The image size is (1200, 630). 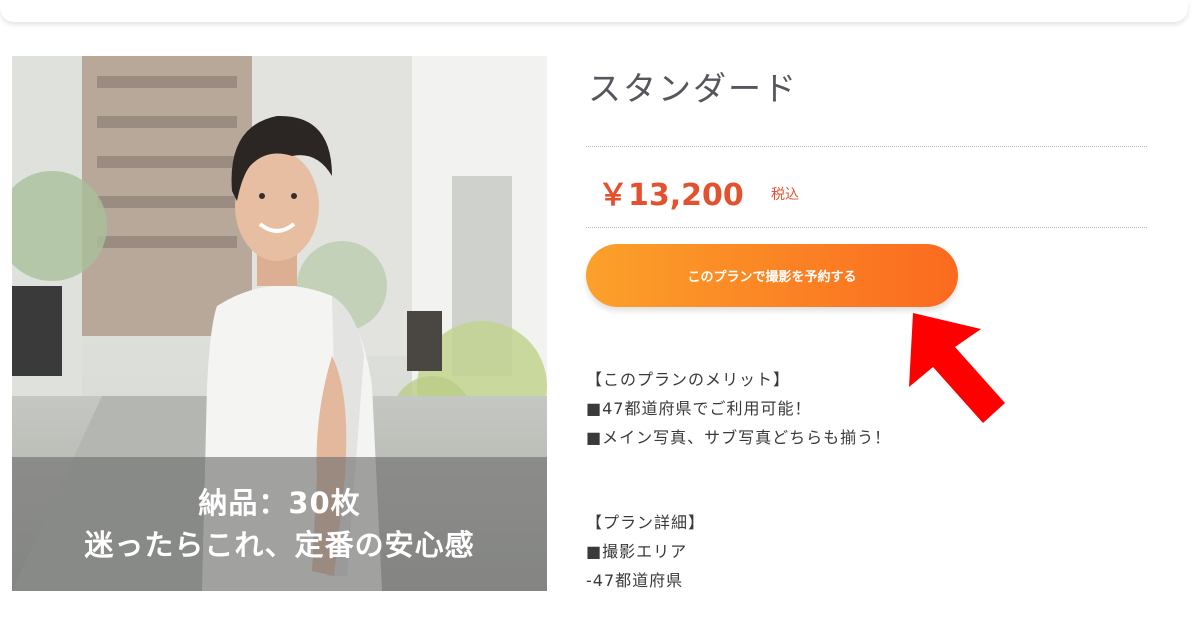 What do you see at coordinates (279, 503) in the screenshot?
I see `caption-delivery: 納品：30枚` at bounding box center [279, 503].